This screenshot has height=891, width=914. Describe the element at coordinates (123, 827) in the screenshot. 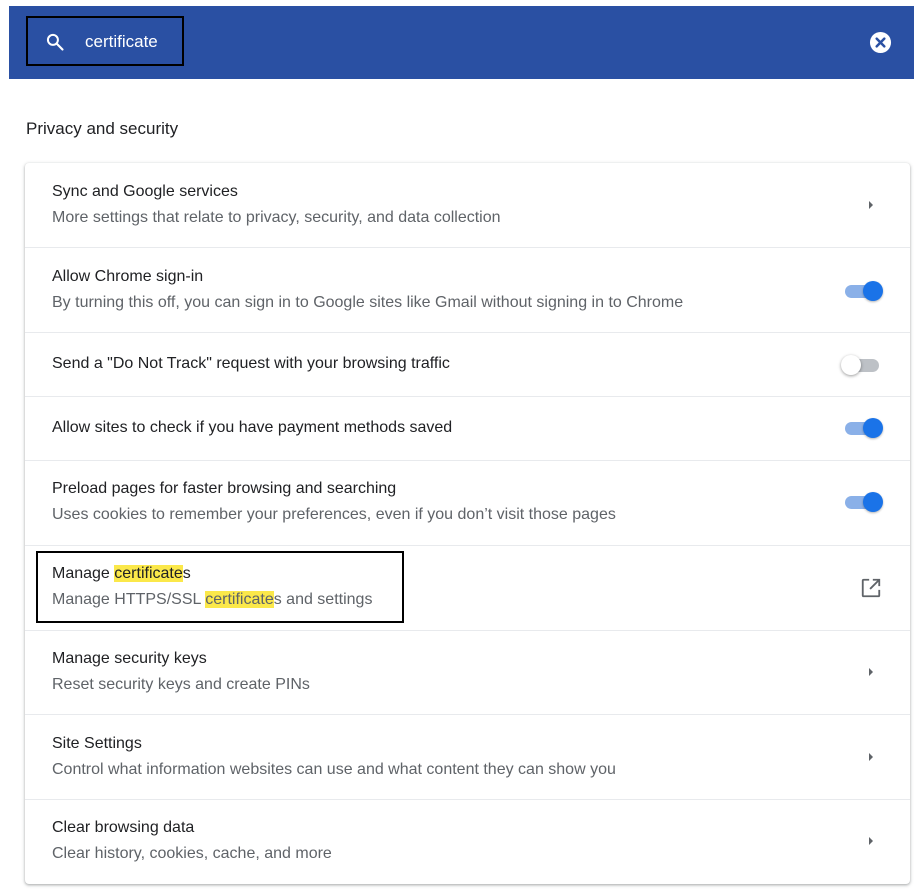

I see `row-title: Clear browsing data` at that location.